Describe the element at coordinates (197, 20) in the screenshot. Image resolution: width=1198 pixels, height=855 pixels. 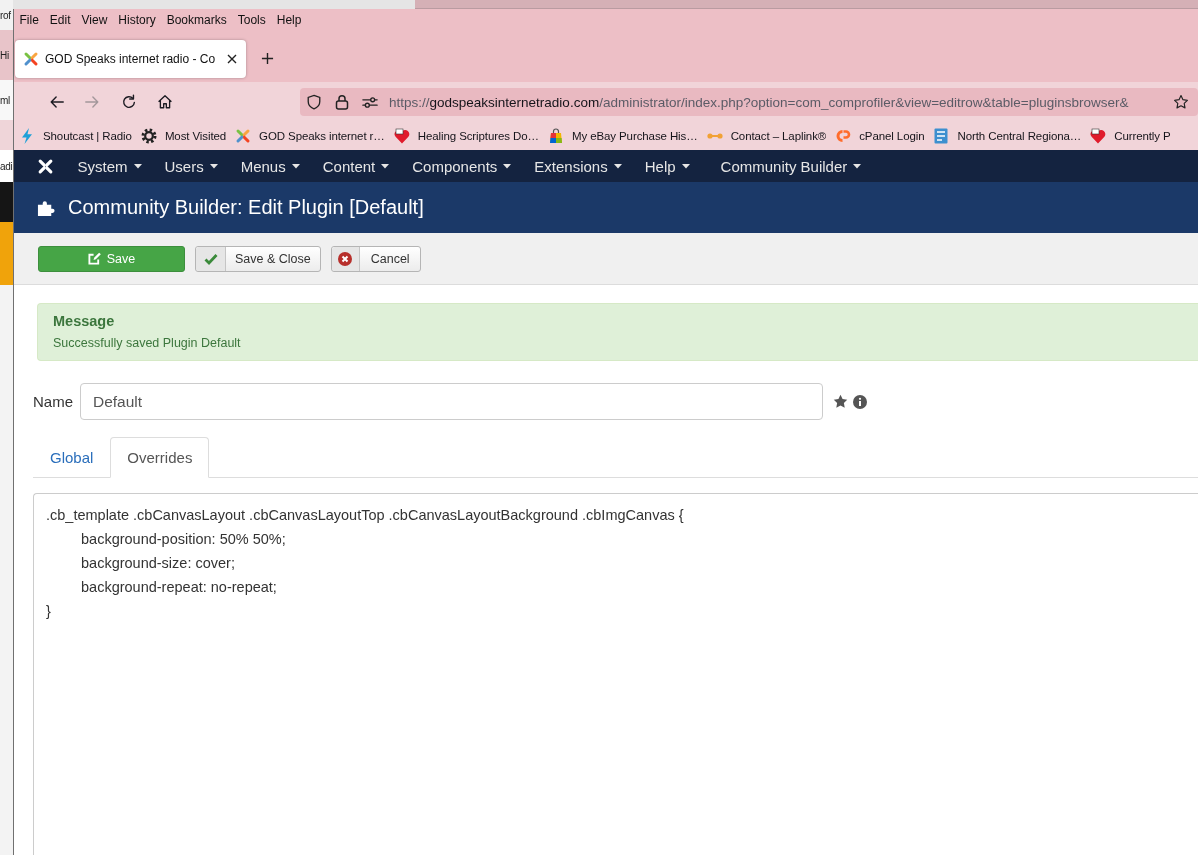
I see `menu-item: Bookmarks` at that location.